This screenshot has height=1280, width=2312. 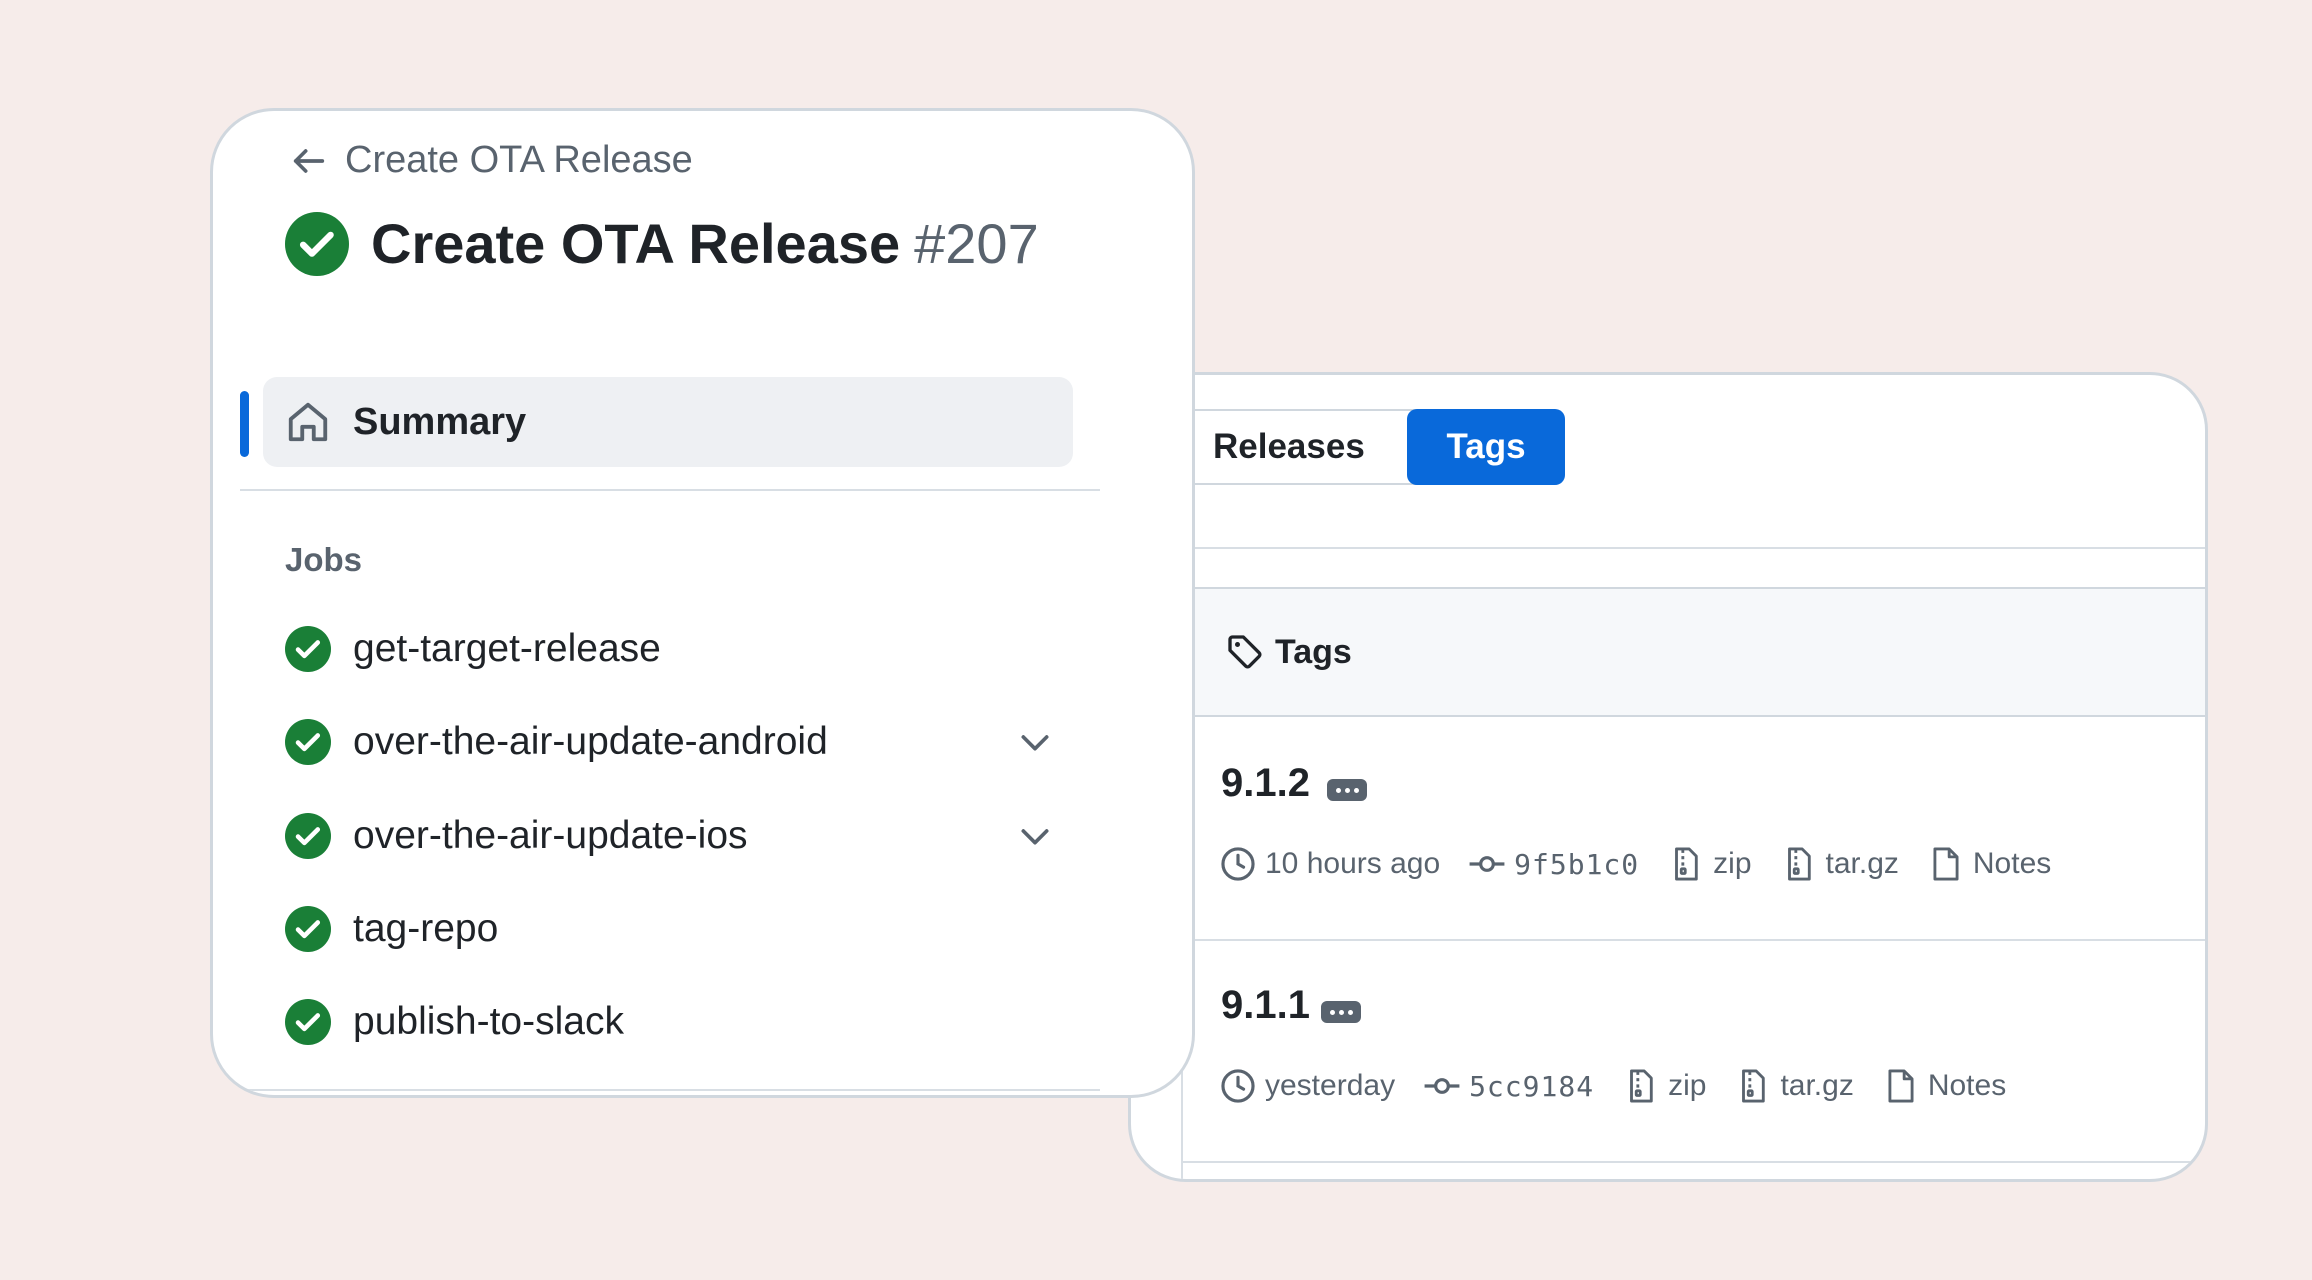 I want to click on tag-commit: 9f5b1c0, so click(x=1553, y=864).